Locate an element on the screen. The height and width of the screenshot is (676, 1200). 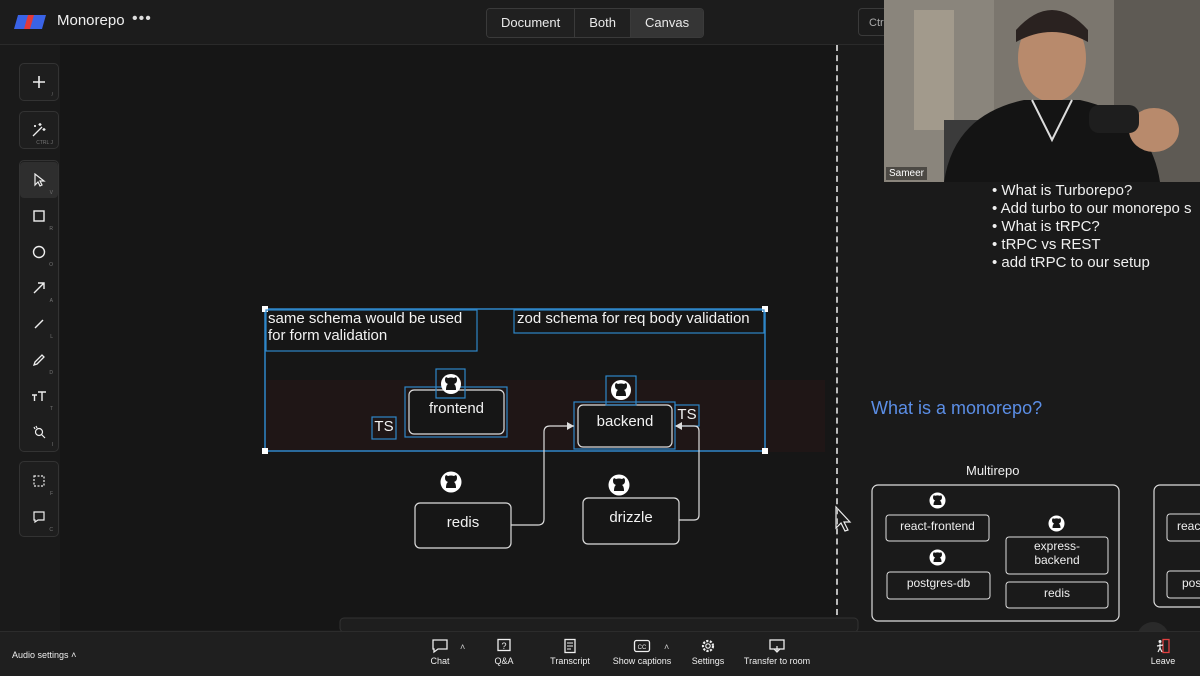
circle-icon is located at coordinates (39, 252).